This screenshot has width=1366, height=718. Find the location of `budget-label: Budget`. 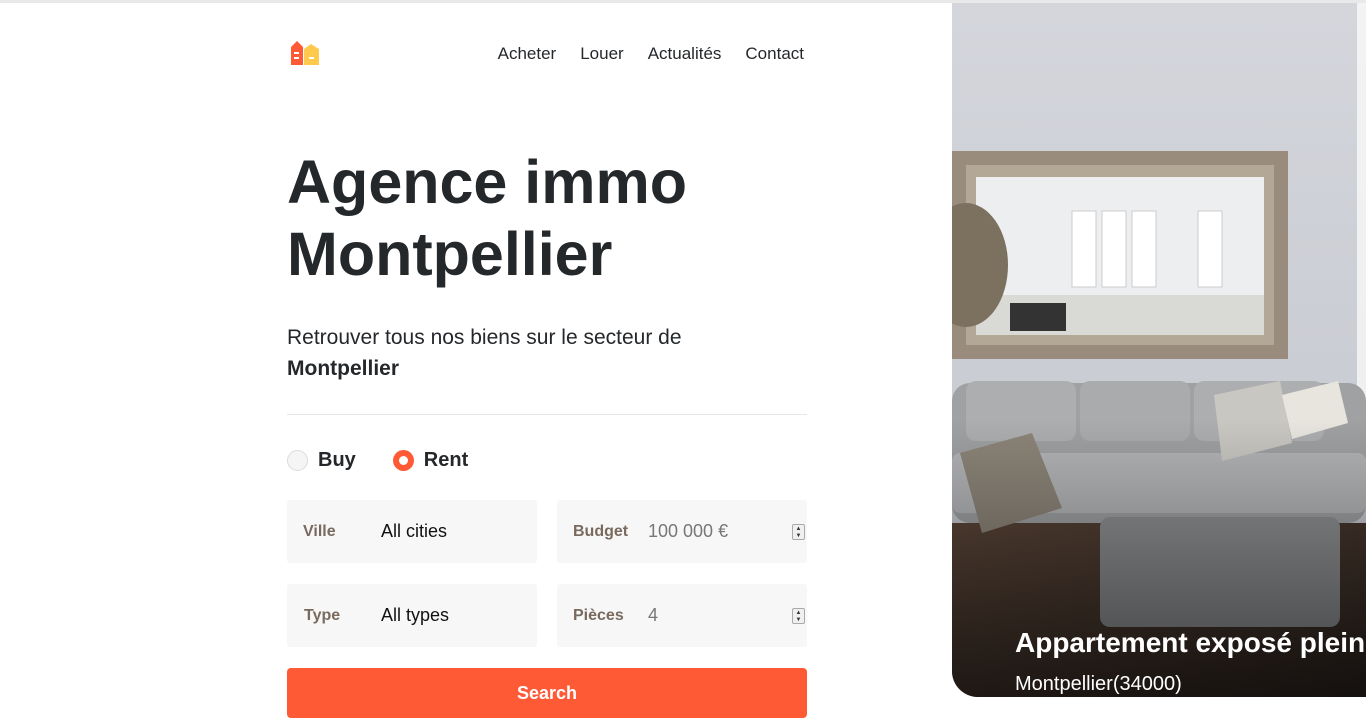

budget-label: Budget is located at coordinates (601, 531).